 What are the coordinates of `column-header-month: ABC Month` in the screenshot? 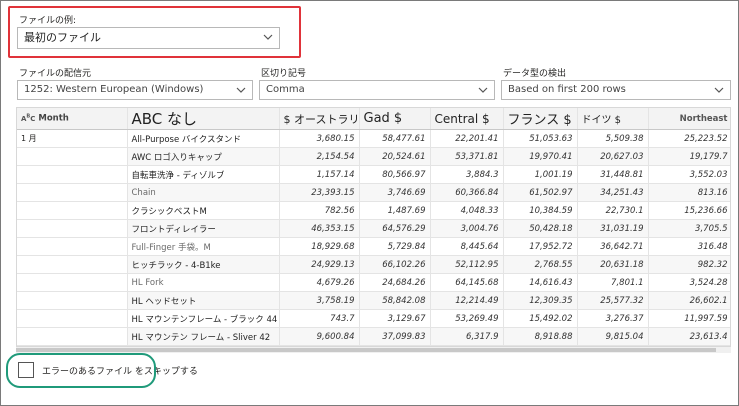 It's located at (72, 119).